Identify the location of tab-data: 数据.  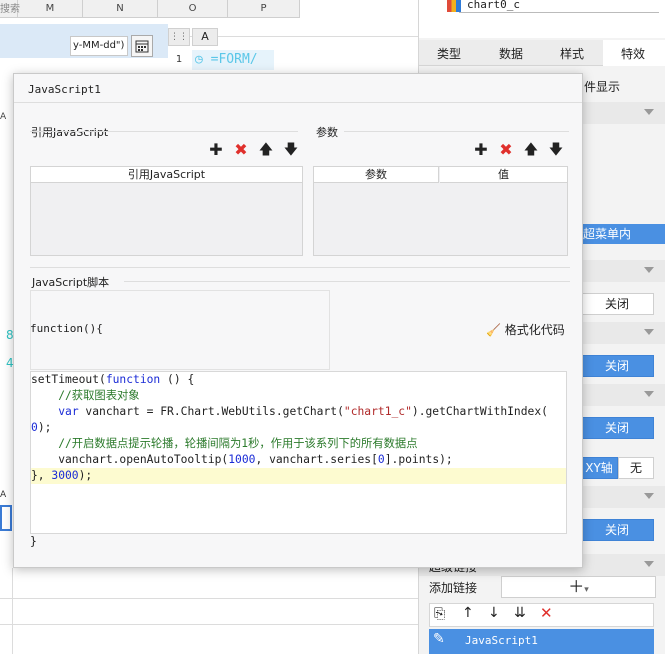
(511, 53).